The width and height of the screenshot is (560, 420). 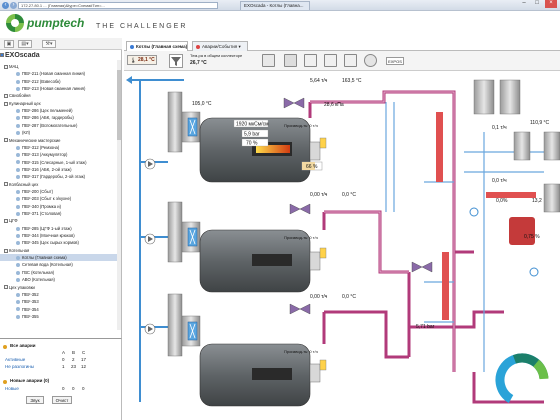 What do you see at coordinates (59, 264) in the screenshot?
I see `tree-item: Сетевая вода (Котельная)` at bounding box center [59, 264].